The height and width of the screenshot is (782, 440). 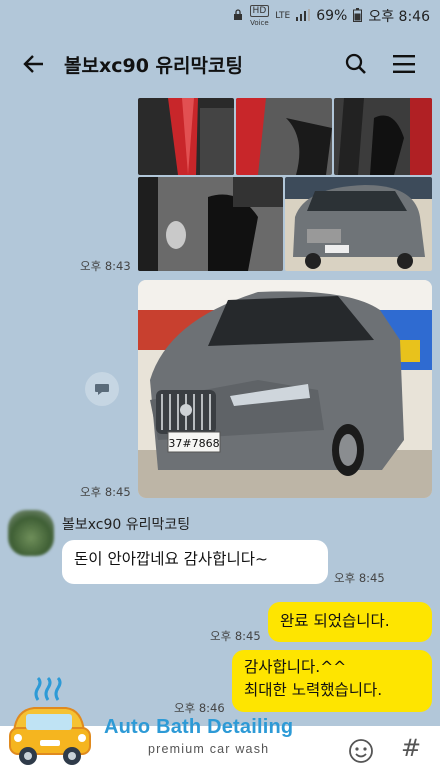 What do you see at coordinates (105, 266) in the screenshot?
I see `message-time: 오후 8:43` at bounding box center [105, 266].